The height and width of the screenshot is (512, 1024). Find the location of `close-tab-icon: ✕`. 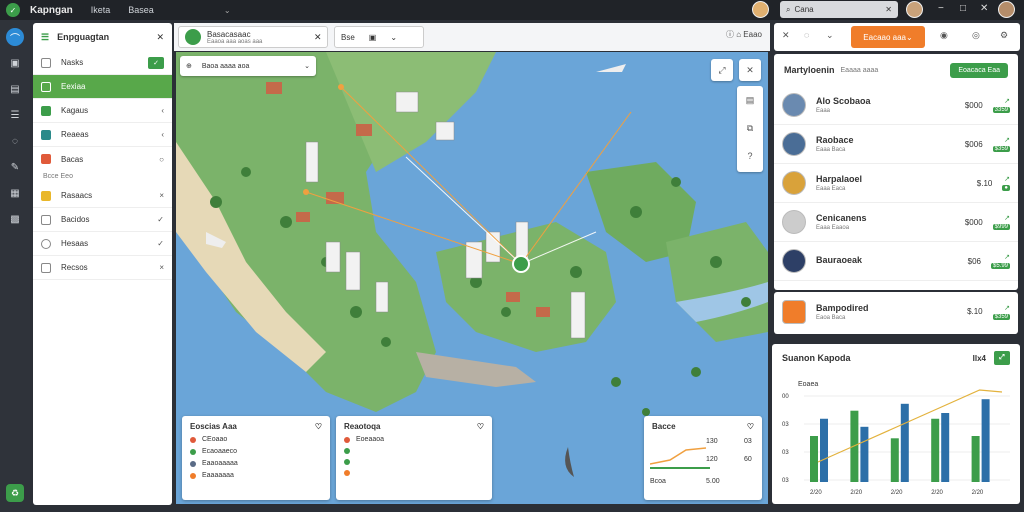

close-tab-icon: ✕ is located at coordinates (318, 37).